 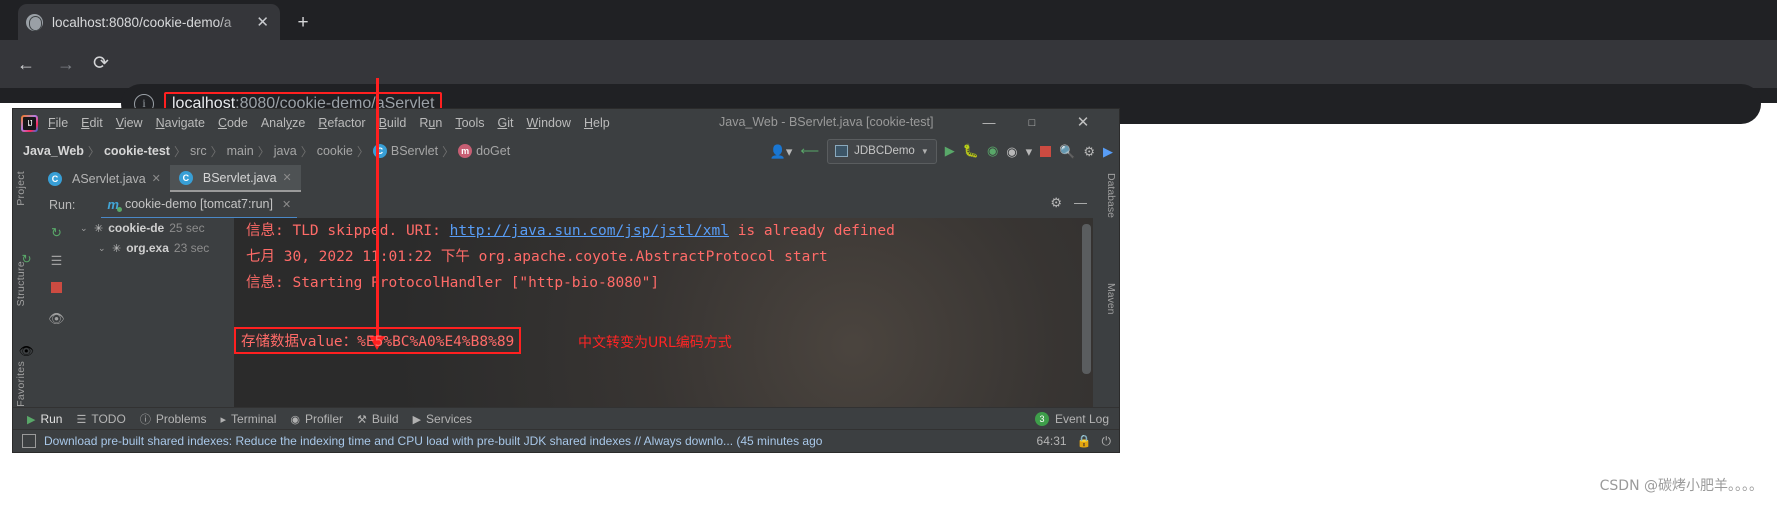 What do you see at coordinates (26, 64) in the screenshot?
I see `back-icon: ←` at bounding box center [26, 64].